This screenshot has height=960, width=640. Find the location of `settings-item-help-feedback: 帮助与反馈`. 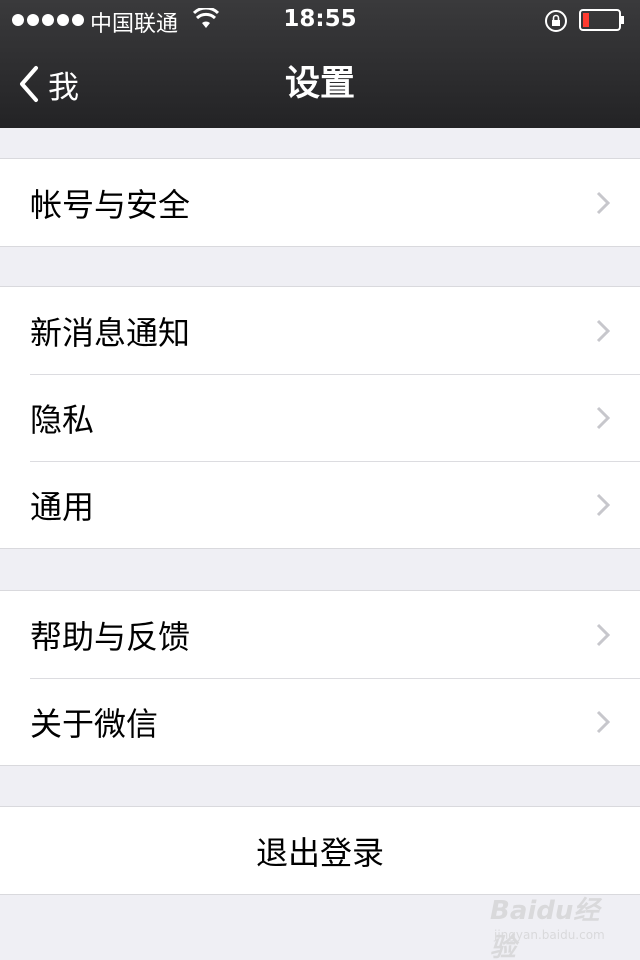

settings-item-help-feedback: 帮助与反馈 is located at coordinates (320, 634).